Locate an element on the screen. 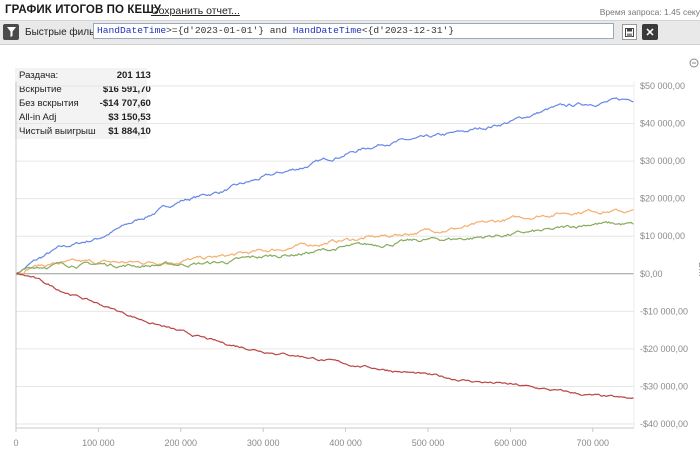  x-tick-label: 600 000 is located at coordinates (510, 443).